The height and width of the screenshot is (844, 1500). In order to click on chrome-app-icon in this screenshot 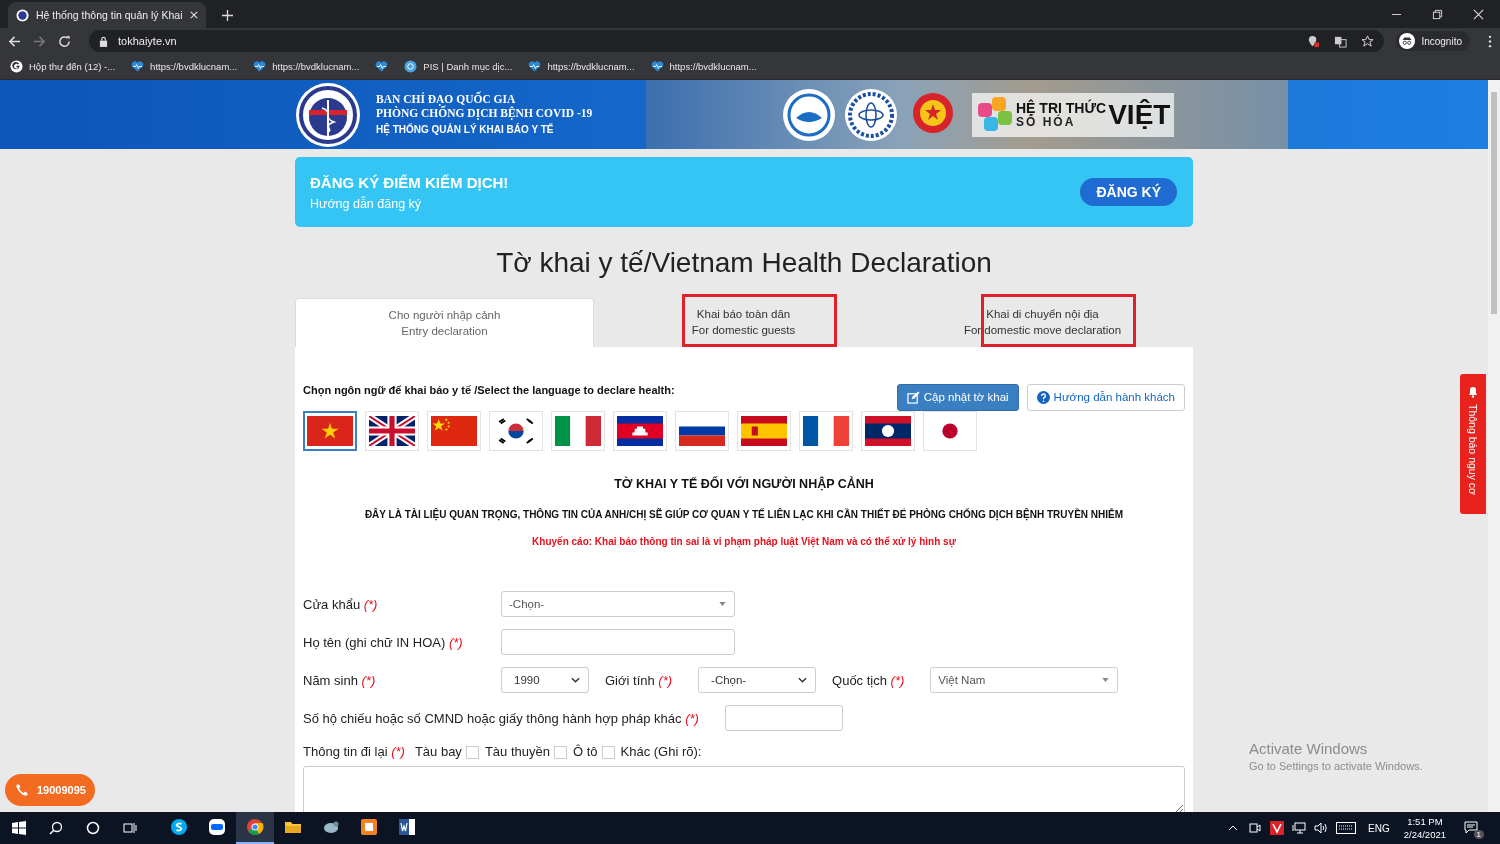, I will do `click(255, 827)`.